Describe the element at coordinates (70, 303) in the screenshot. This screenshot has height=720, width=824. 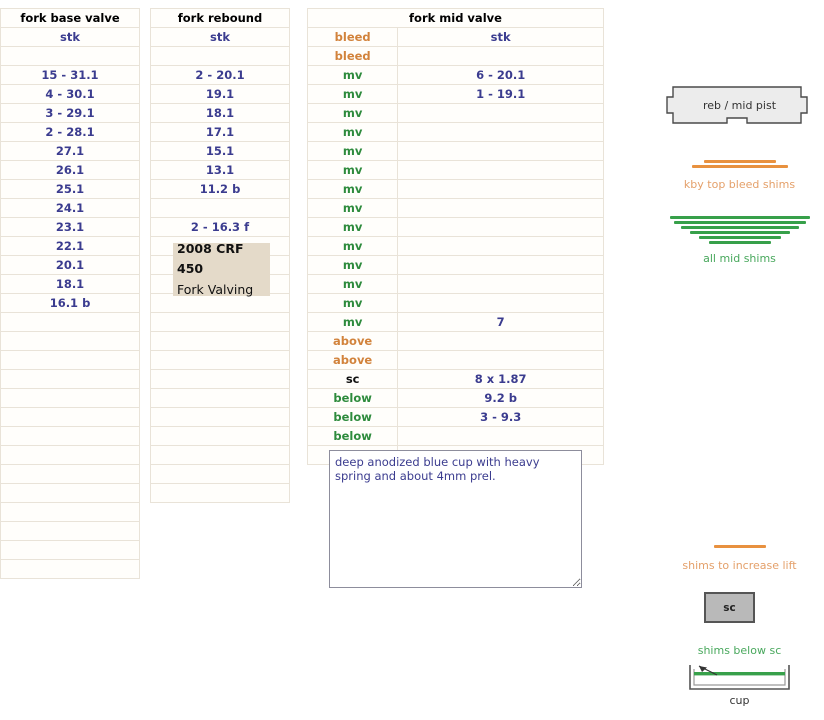
I see `stack-value-cell: 16.1 b` at that location.